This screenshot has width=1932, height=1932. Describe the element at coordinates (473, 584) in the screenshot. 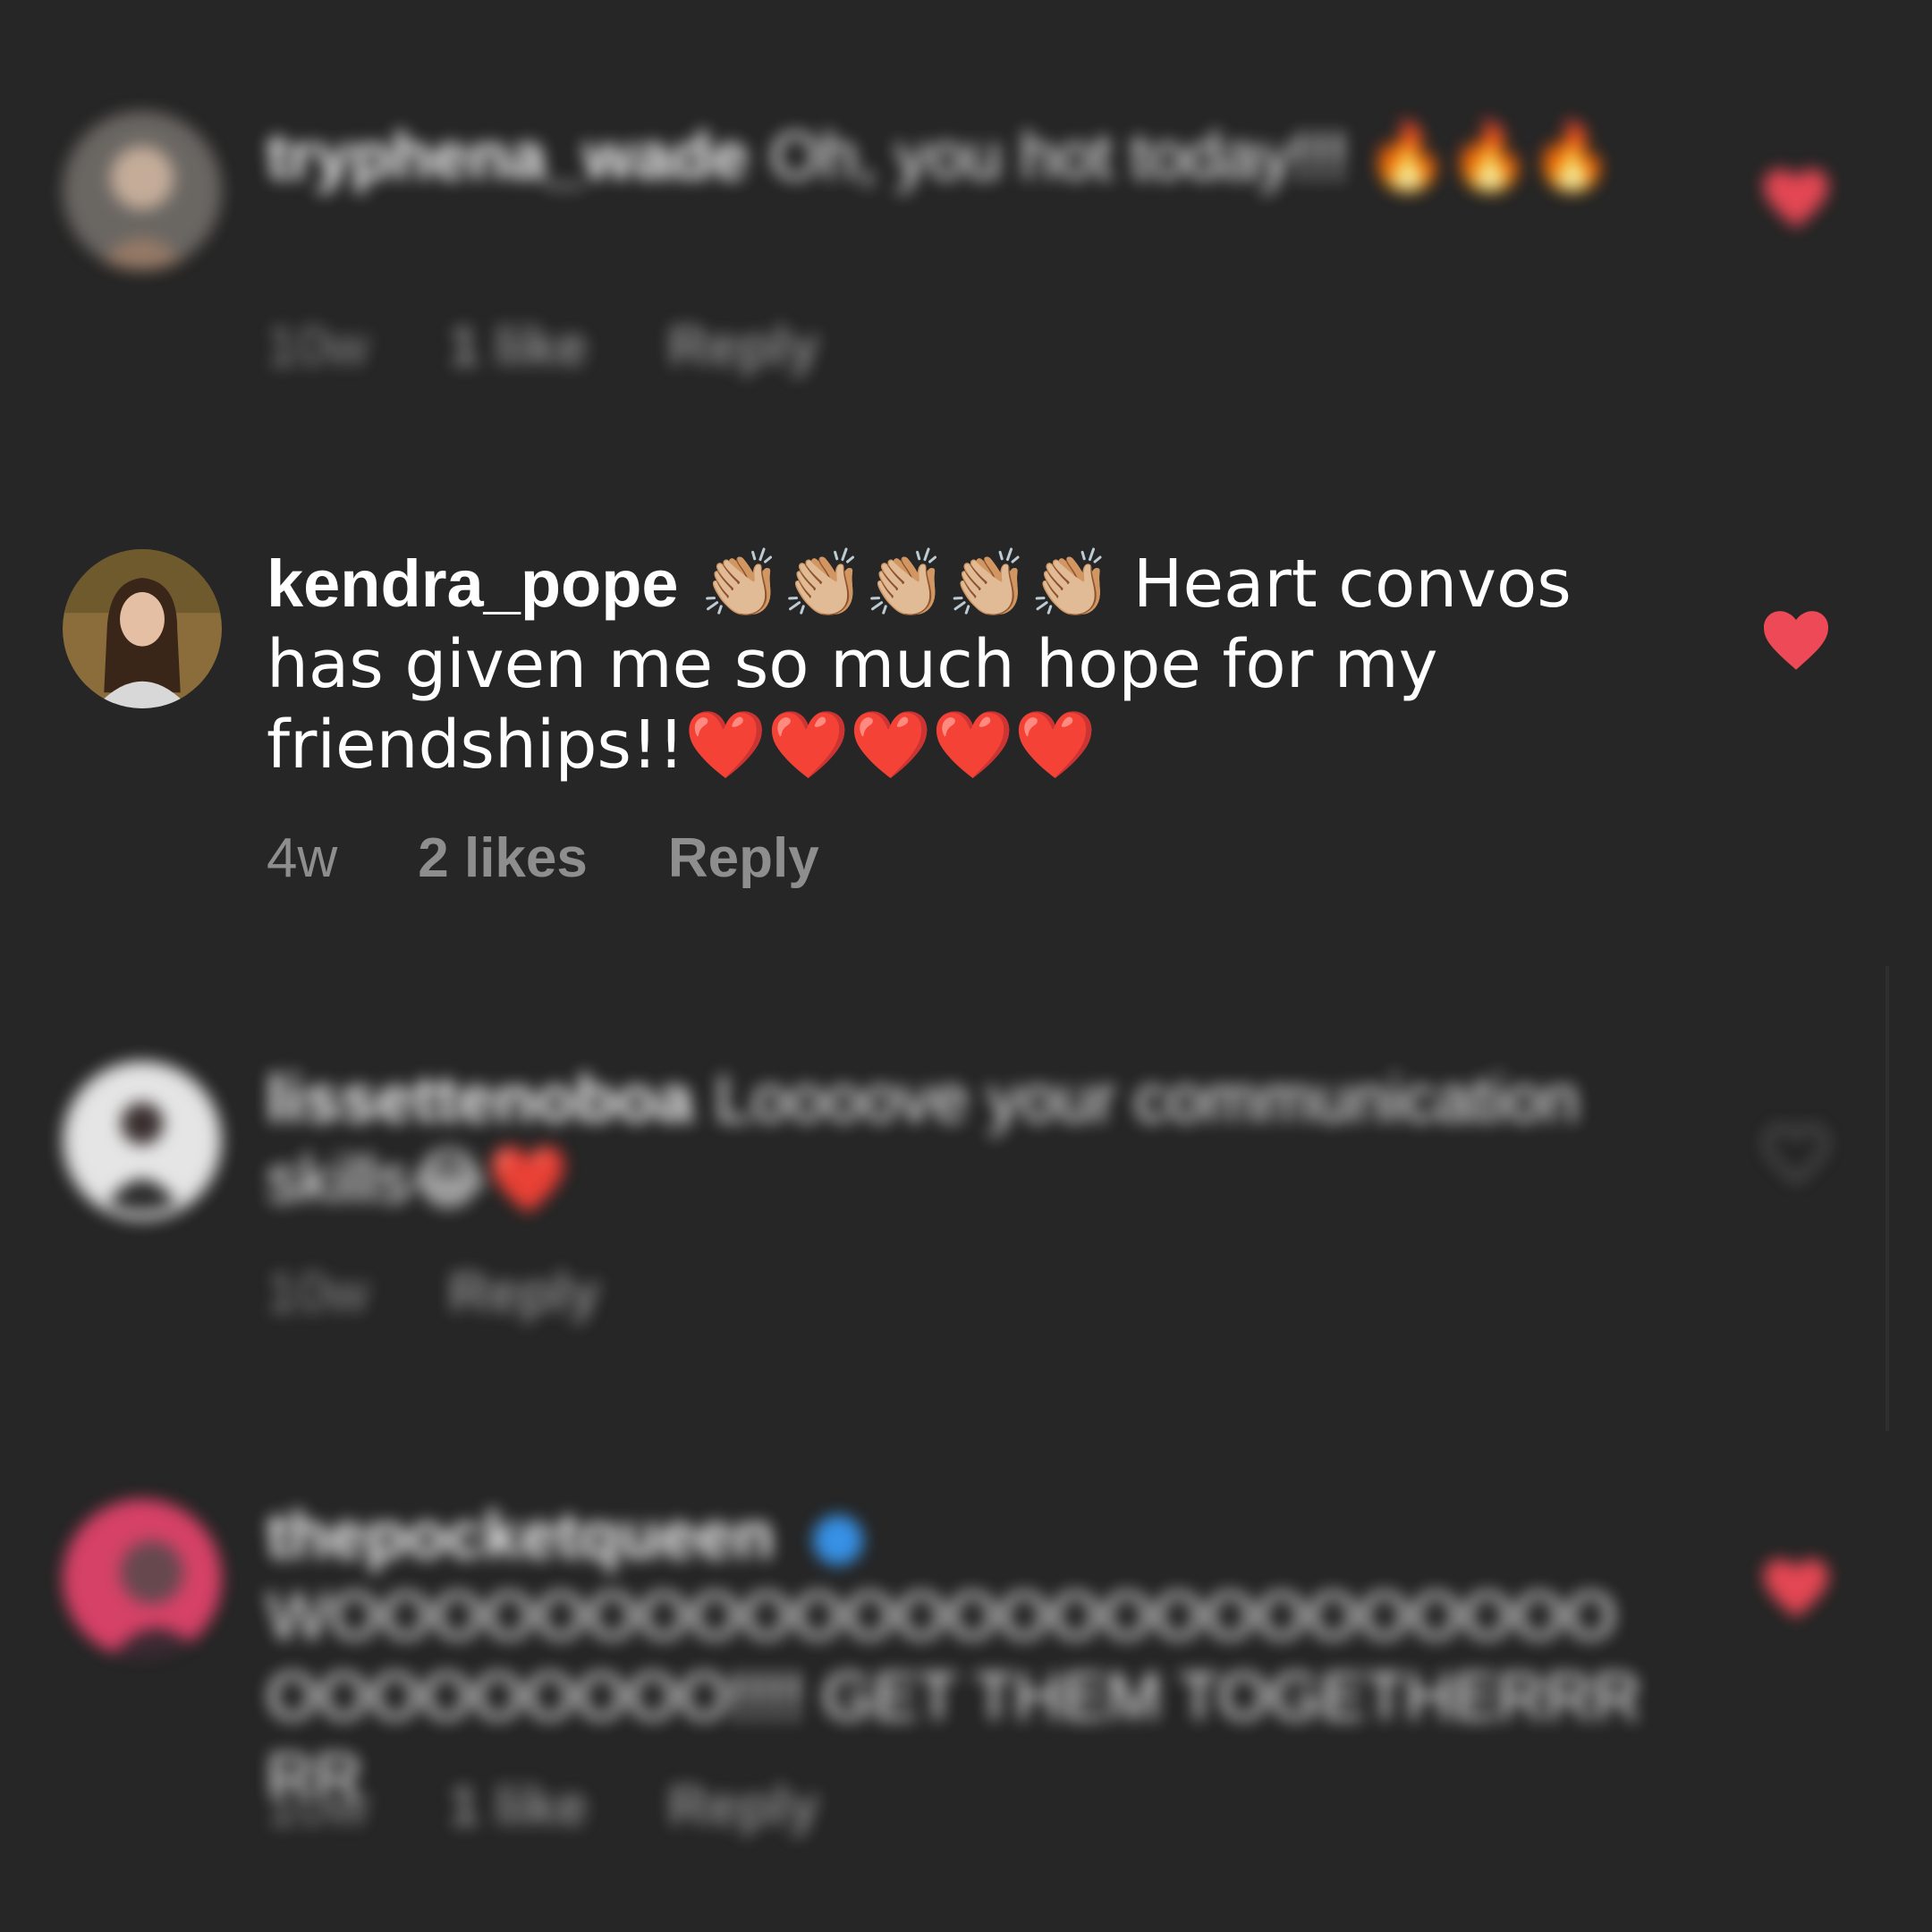

I see `comment-username: kendra_pope` at that location.